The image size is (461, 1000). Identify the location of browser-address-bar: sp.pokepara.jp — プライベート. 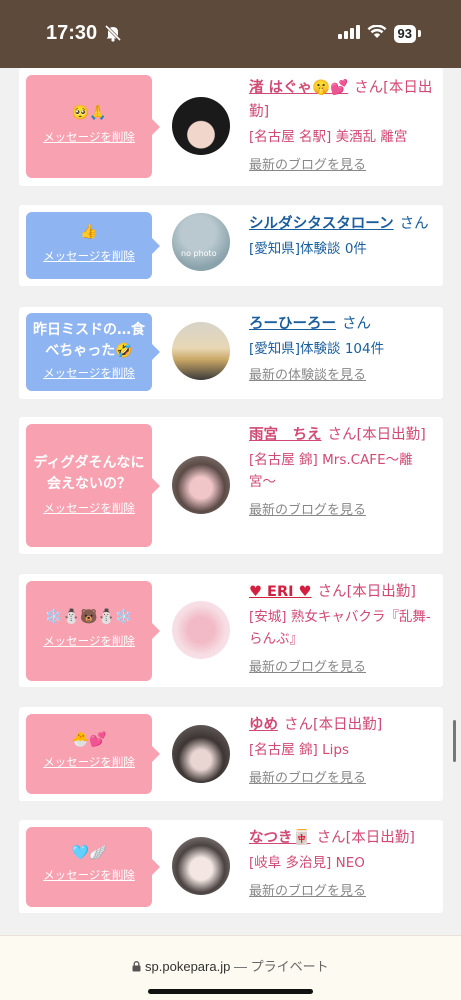
(230, 967).